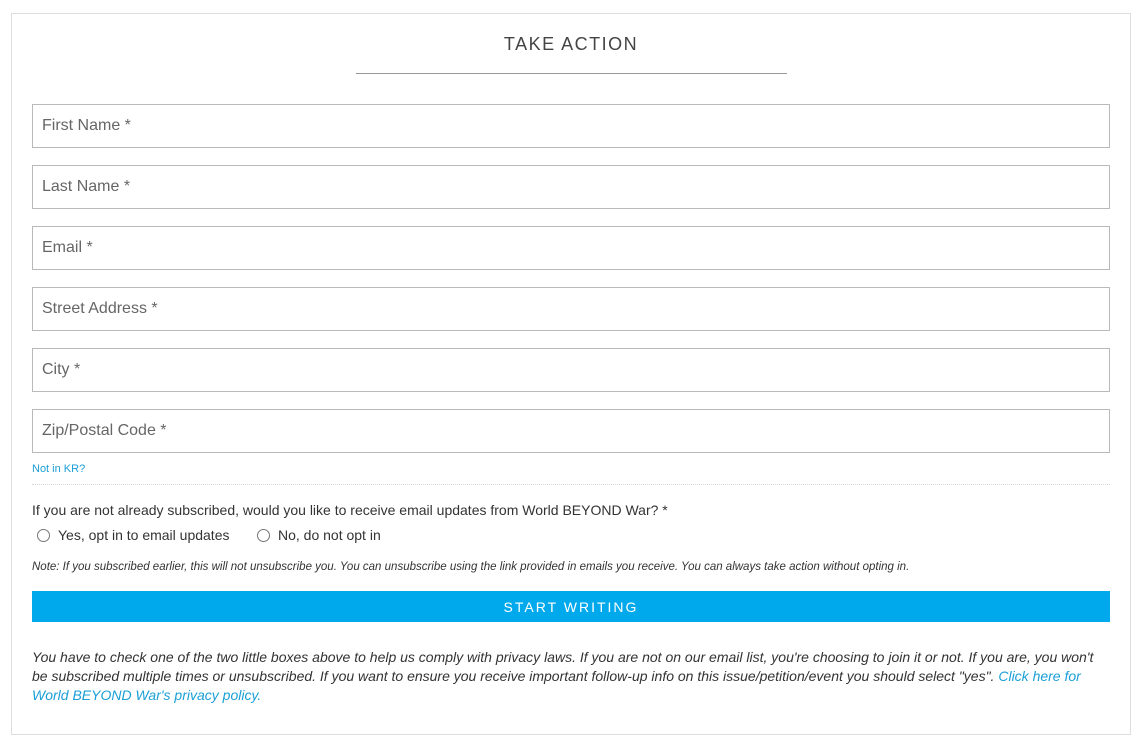 The image size is (1144, 745). Describe the element at coordinates (144, 535) in the screenshot. I see `optin-yes-label: Yes, opt in to email updates` at that location.